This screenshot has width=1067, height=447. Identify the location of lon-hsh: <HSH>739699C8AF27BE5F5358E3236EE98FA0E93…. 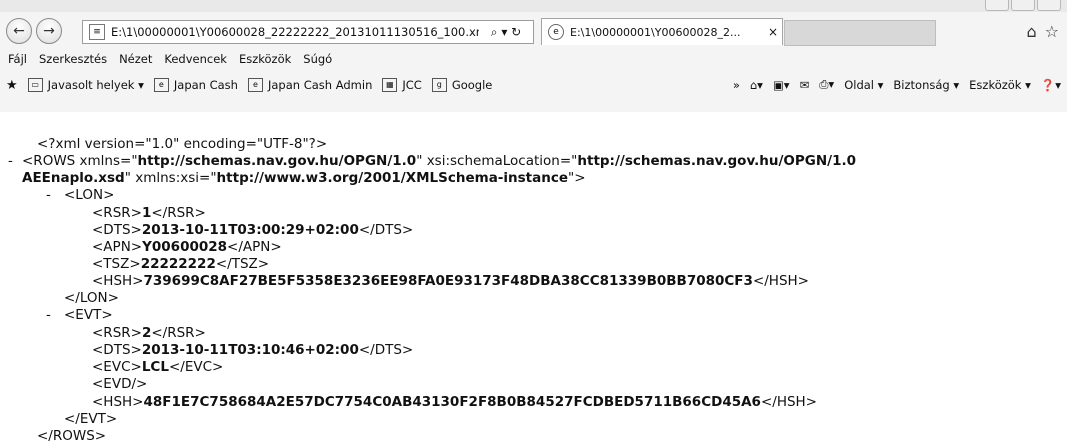
(450, 281).